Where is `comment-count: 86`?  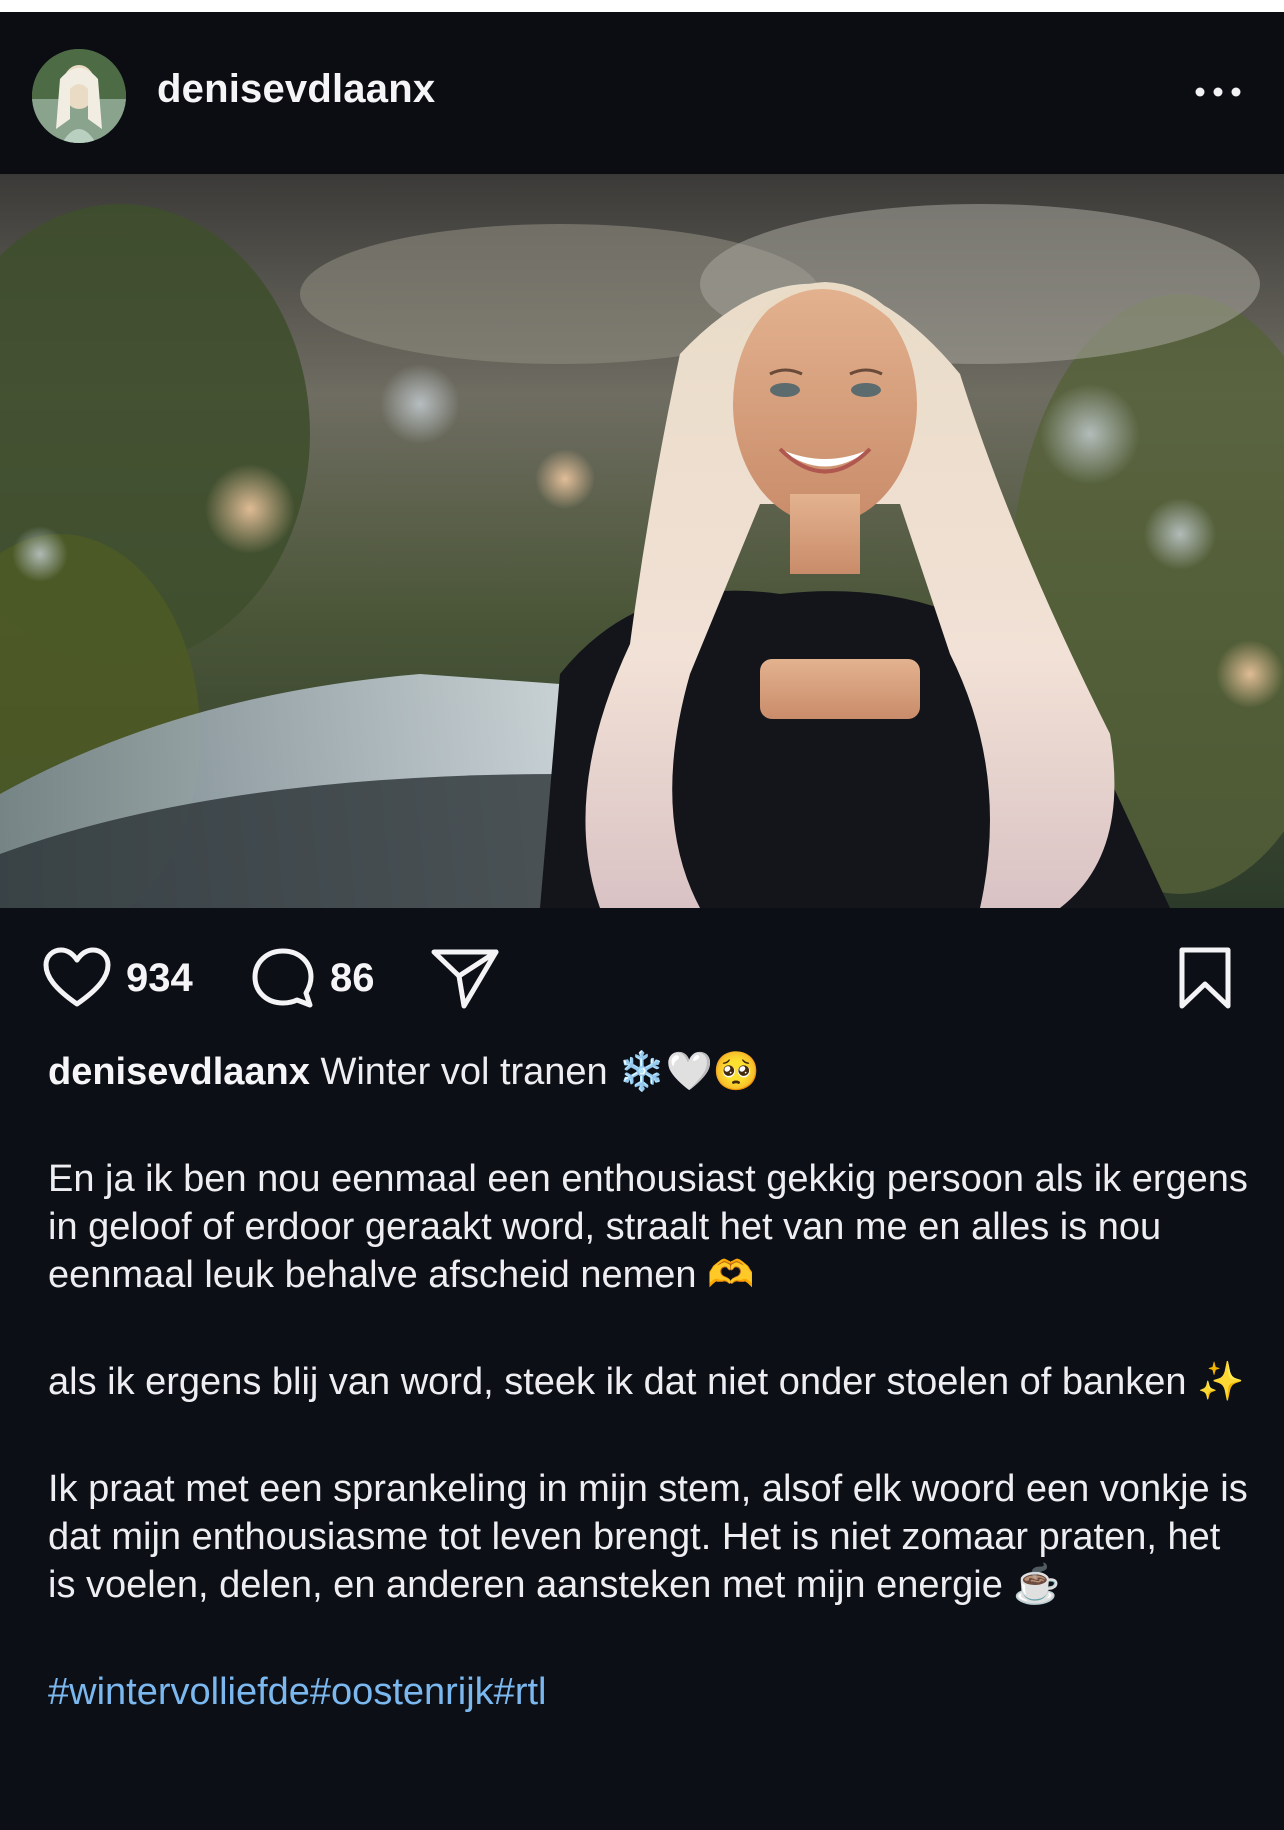
comment-count: 86 is located at coordinates (352, 977).